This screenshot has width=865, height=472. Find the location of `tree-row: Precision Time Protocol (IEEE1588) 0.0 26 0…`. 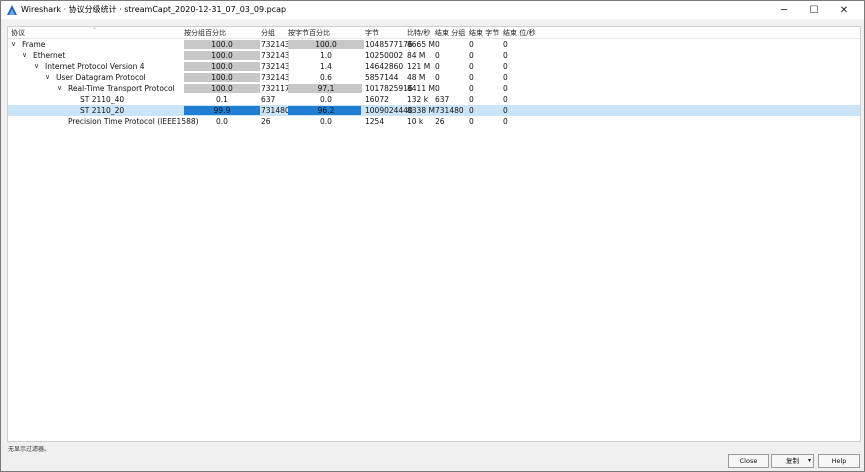

tree-row: Precision Time Protocol (IEEE1588) 0.0 26 0… is located at coordinates (434, 121).